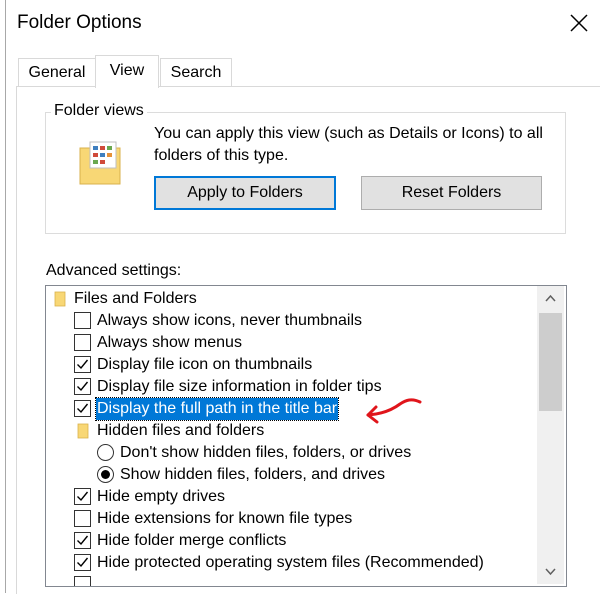 The height and width of the screenshot is (594, 600). What do you see at coordinates (394, 411) in the screenshot?
I see `annotation-arrow` at bounding box center [394, 411].